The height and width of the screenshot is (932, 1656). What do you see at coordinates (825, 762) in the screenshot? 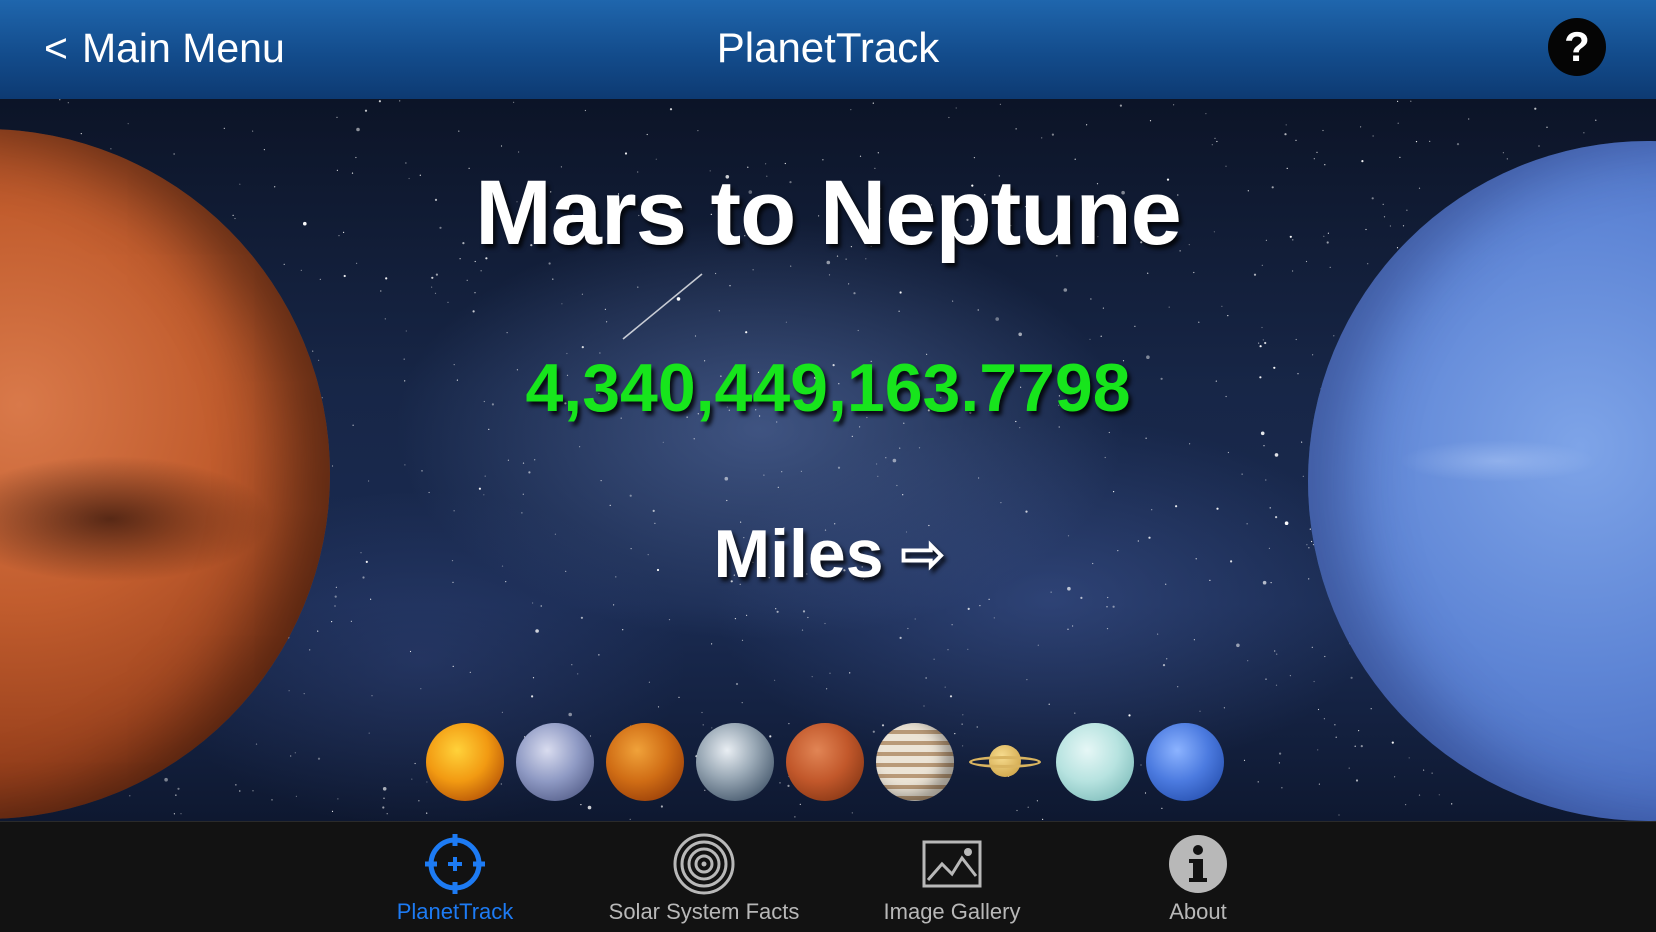
I see `mars-icon` at bounding box center [825, 762].